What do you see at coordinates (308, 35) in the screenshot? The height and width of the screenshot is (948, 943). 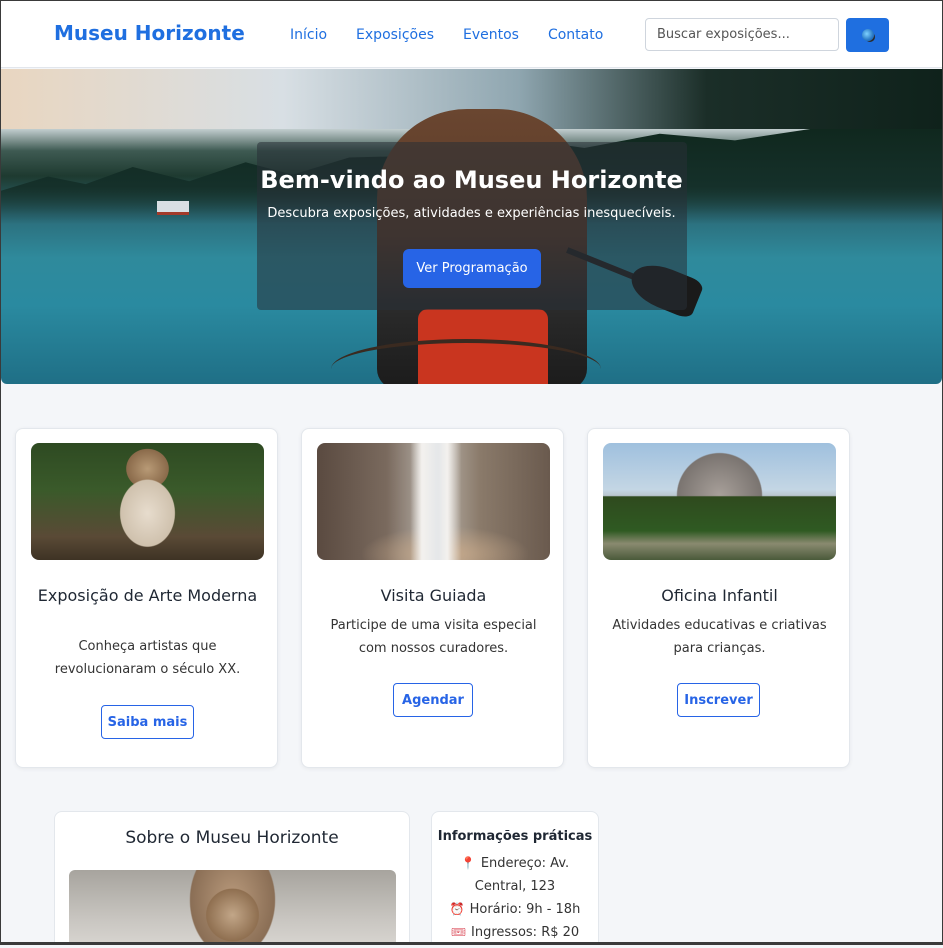 I see `nav-link-inicio: Início` at bounding box center [308, 35].